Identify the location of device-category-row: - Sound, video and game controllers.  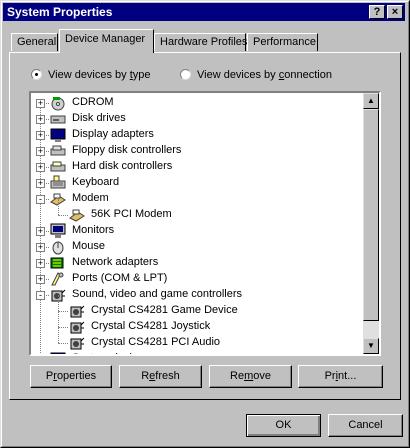
(197, 295).